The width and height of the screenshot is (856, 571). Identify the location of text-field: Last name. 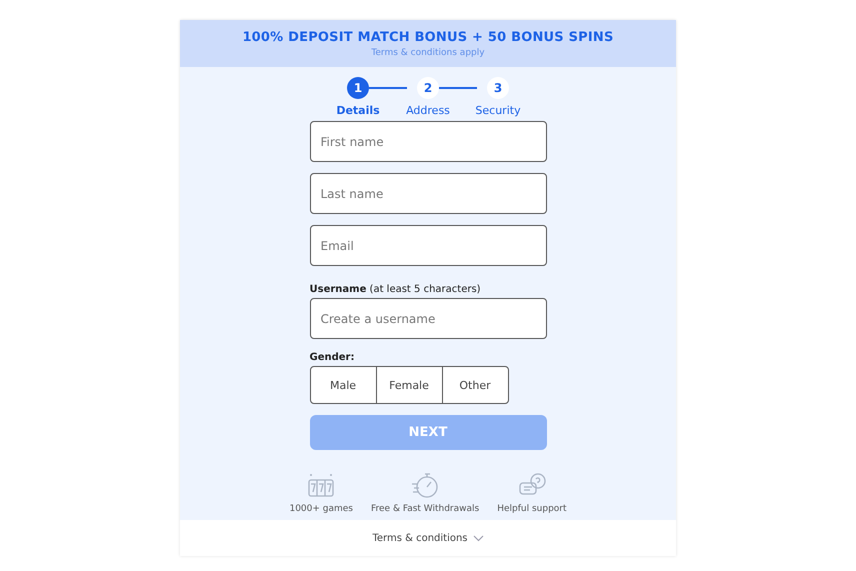
(428, 193).